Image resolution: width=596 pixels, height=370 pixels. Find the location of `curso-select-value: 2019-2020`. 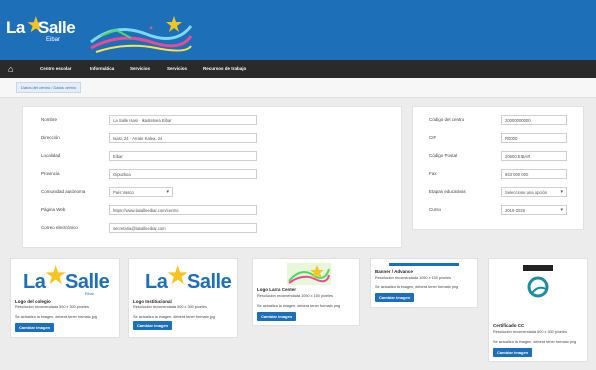

curso-select-value: 2019-2020 is located at coordinates (515, 210).